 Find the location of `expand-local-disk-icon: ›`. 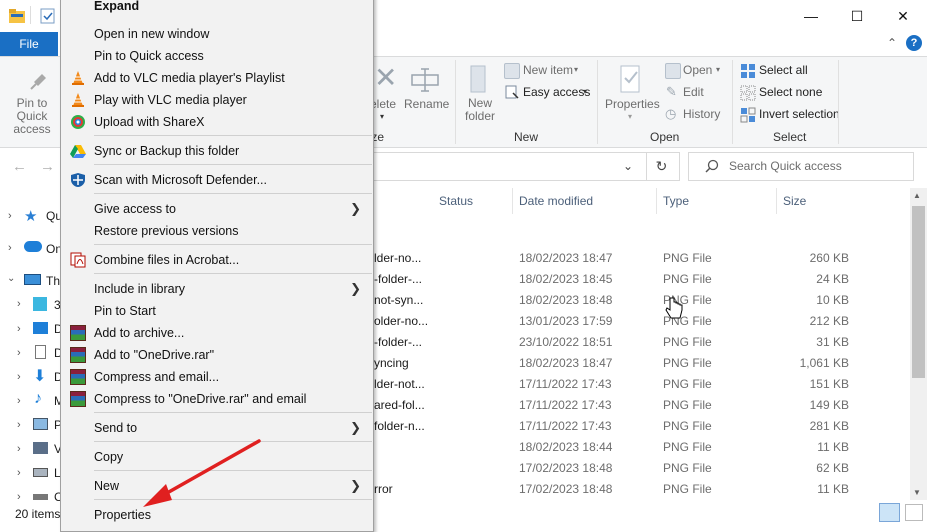

expand-local-disk-icon: › is located at coordinates (19, 473).